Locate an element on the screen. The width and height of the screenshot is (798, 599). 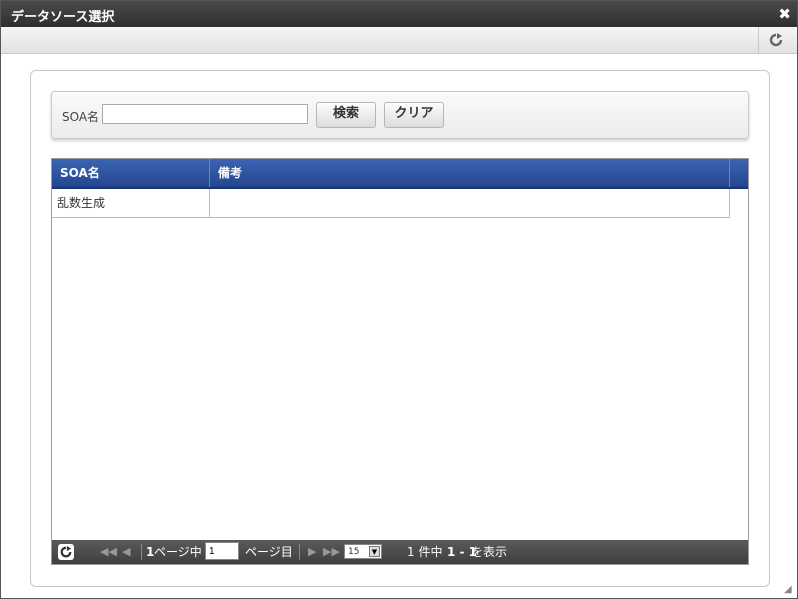
total-count: 1 件中 is located at coordinates (425, 552).